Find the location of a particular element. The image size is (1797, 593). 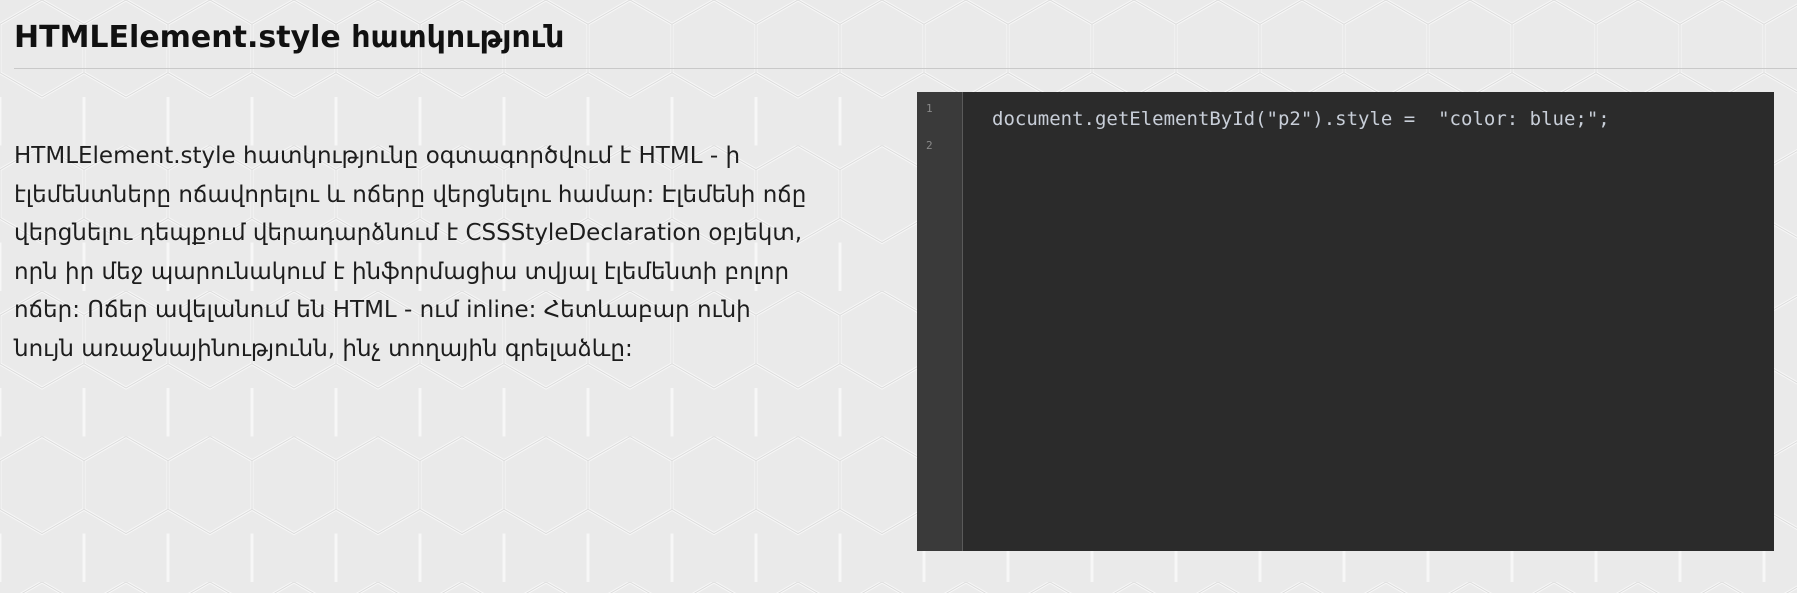

page-title: HTMLElement.style հատկություն is located at coordinates (289, 37).